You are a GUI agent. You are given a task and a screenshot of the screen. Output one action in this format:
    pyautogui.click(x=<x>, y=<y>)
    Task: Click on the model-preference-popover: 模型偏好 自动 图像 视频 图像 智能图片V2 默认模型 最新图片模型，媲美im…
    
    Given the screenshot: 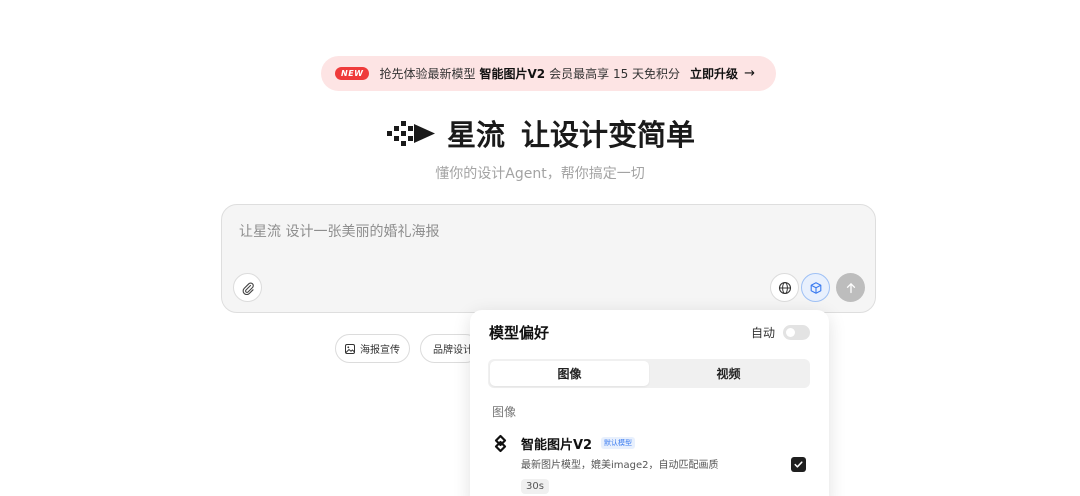 What is the action you would take?
    pyautogui.click(x=649, y=403)
    